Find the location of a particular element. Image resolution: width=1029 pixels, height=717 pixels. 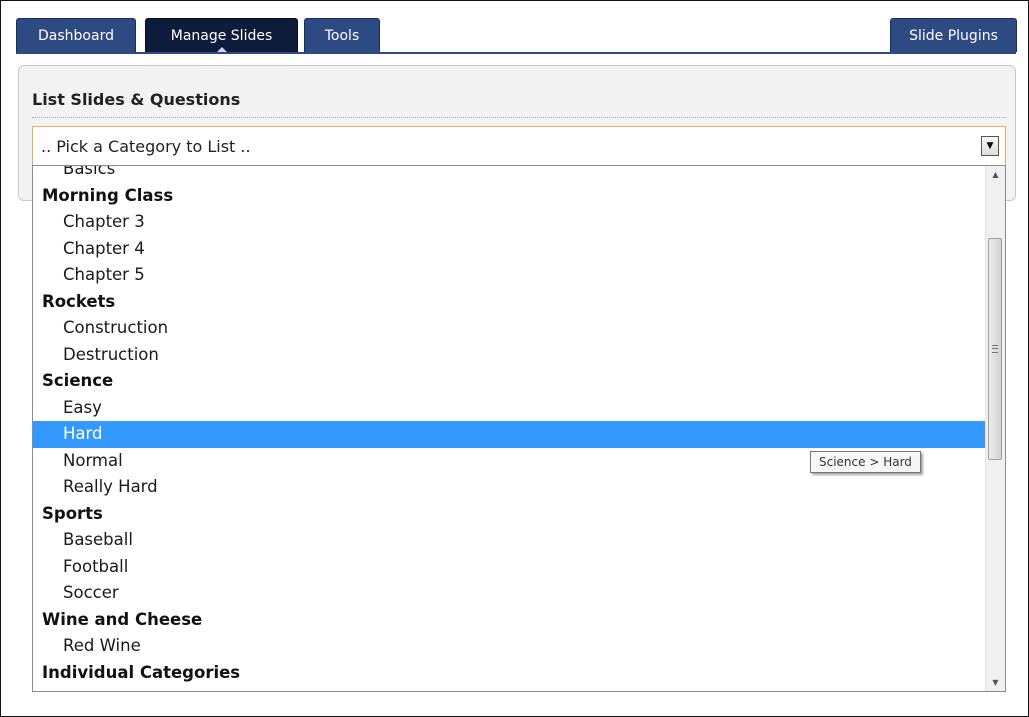

category-select-value: .. Pick a Category to List .. is located at coordinates (146, 146).